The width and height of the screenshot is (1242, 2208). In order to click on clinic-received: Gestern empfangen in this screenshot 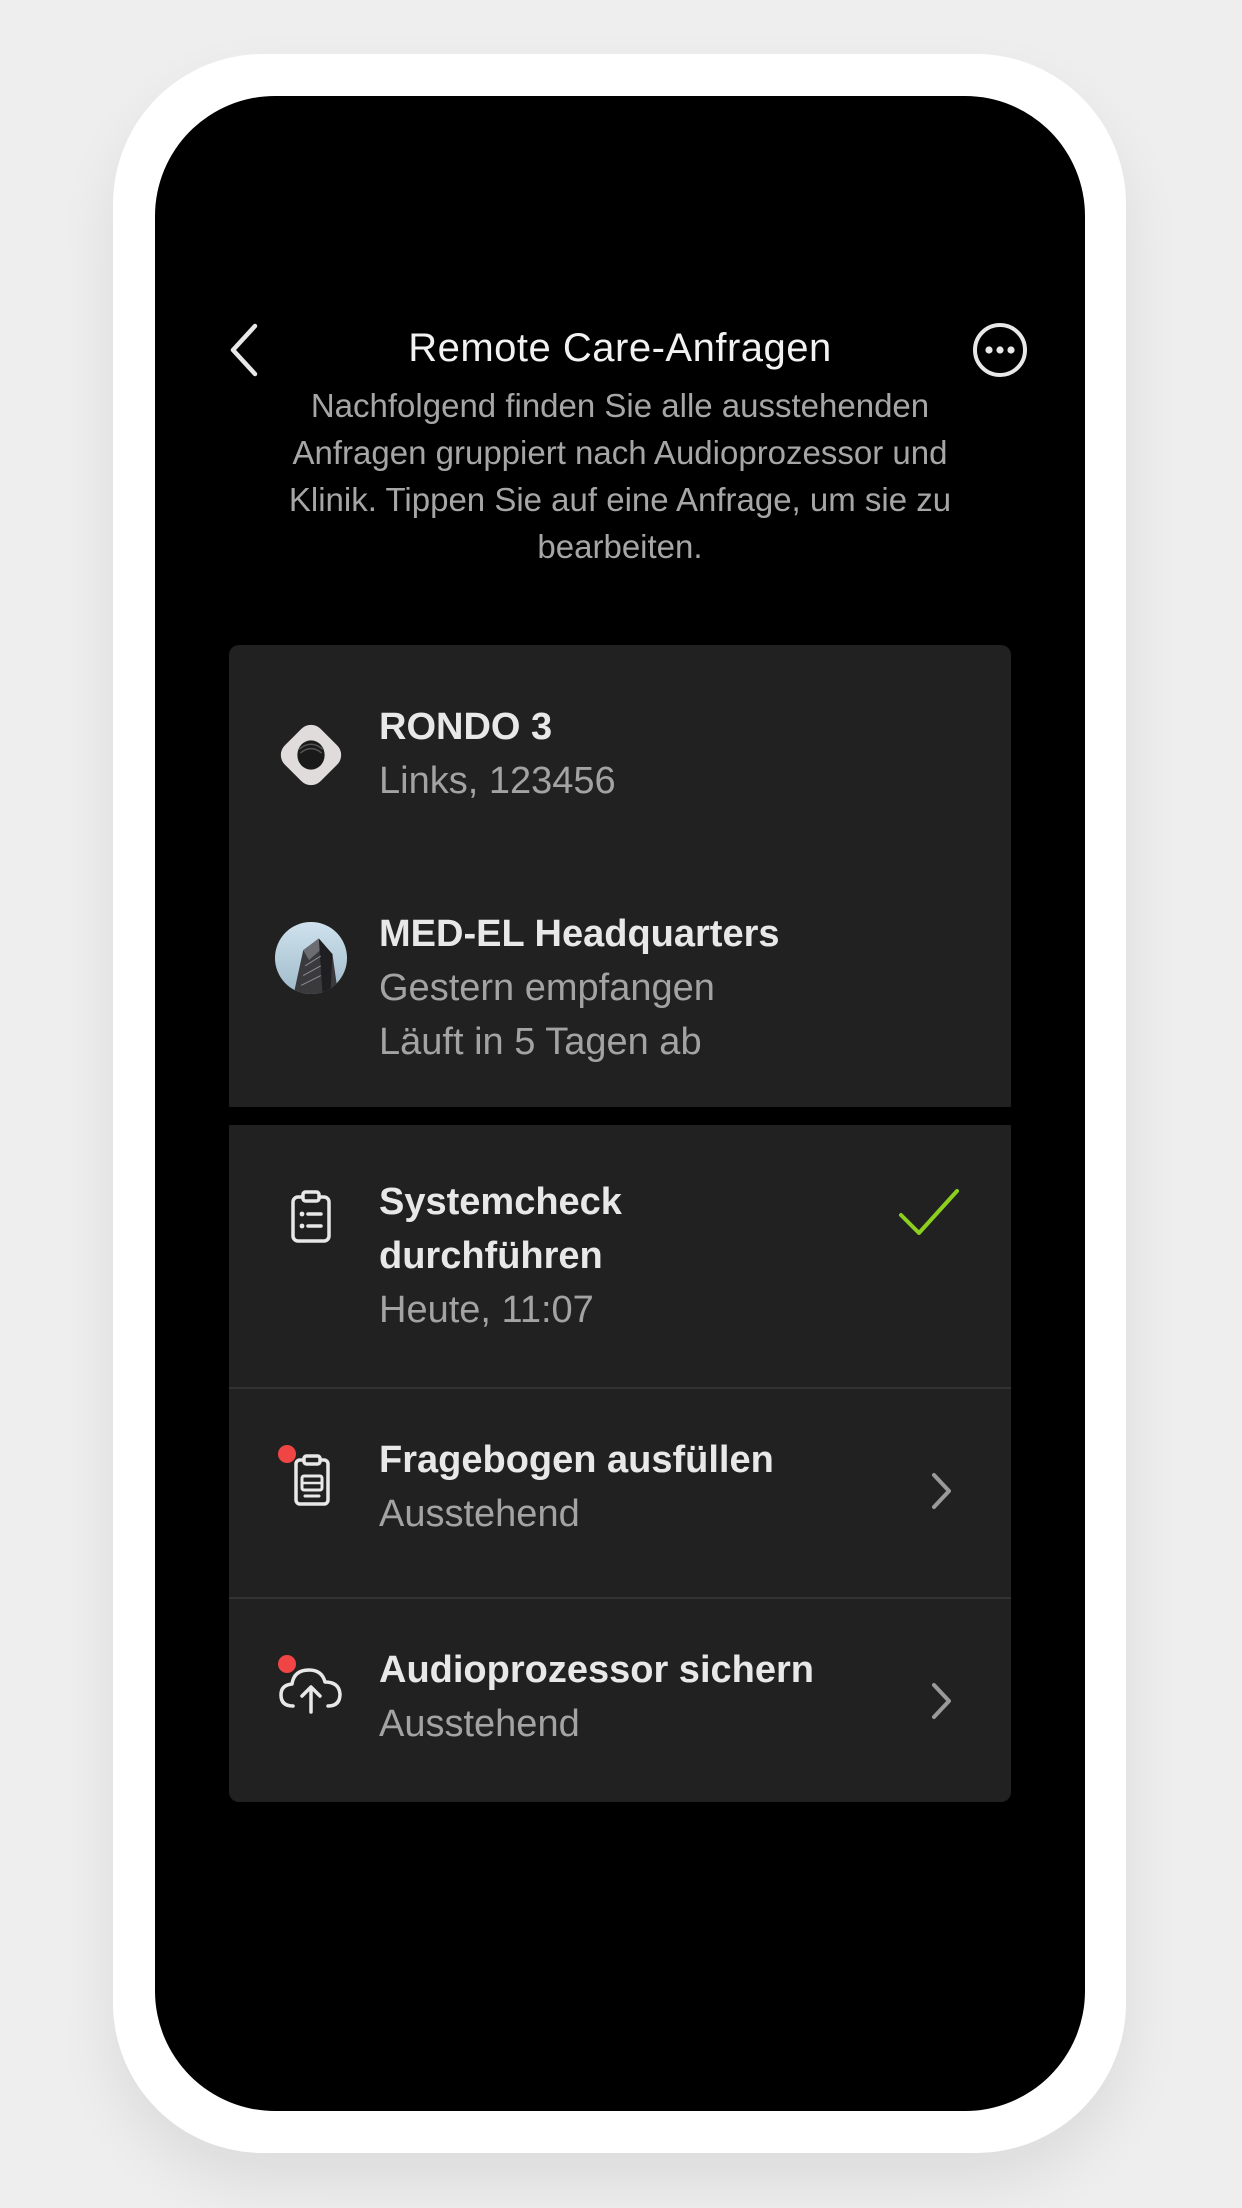, I will do `click(547, 988)`.